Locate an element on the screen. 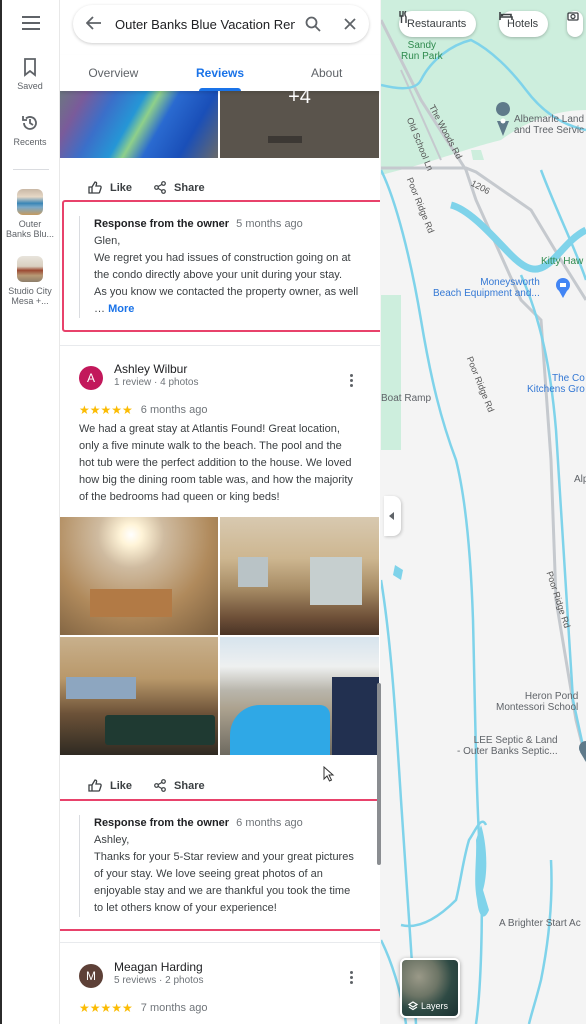 The width and height of the screenshot is (586, 1024). tab-overview: Overview is located at coordinates (113, 73).